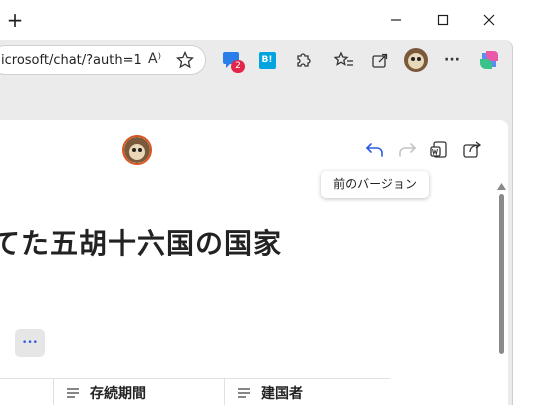  What do you see at coordinates (489, 60) in the screenshot?
I see `copilot-icon` at bounding box center [489, 60].